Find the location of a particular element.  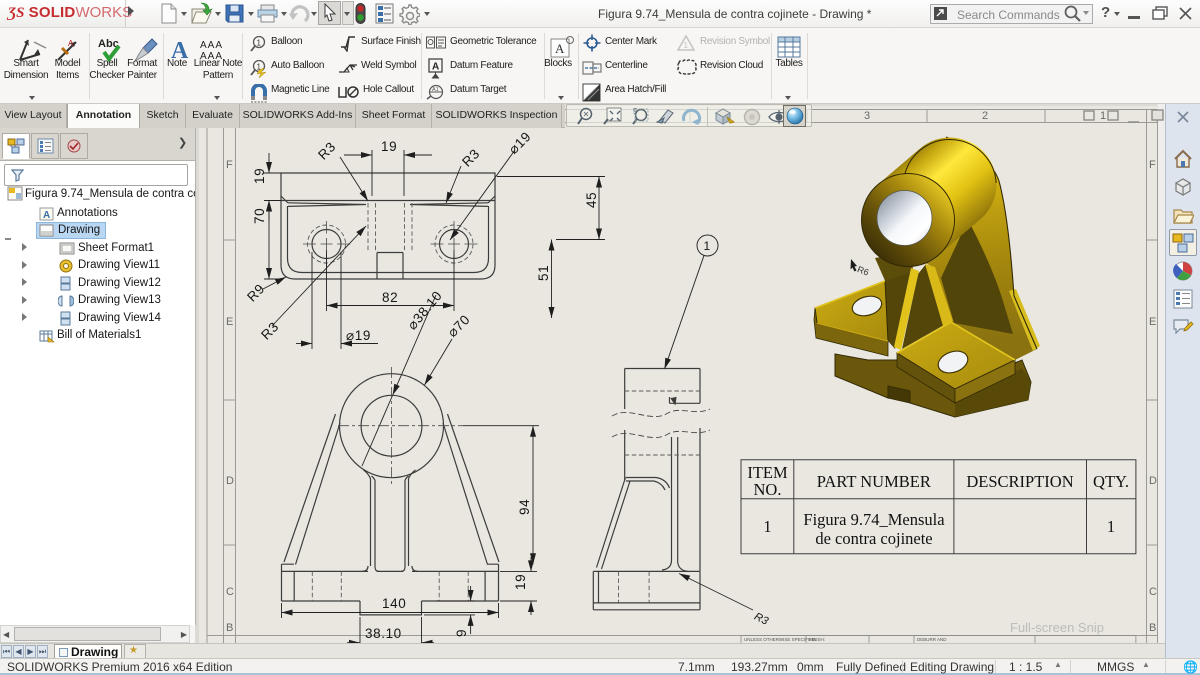

svg-text: 70 is located at coordinates (259, 216).